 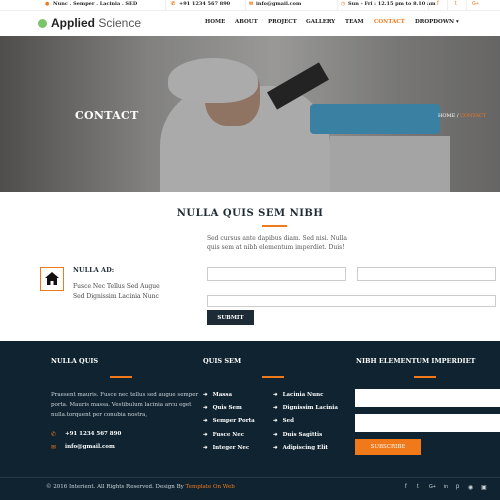 I want to click on footer-phone: +91 1234 567 890, so click(x=93, y=434).